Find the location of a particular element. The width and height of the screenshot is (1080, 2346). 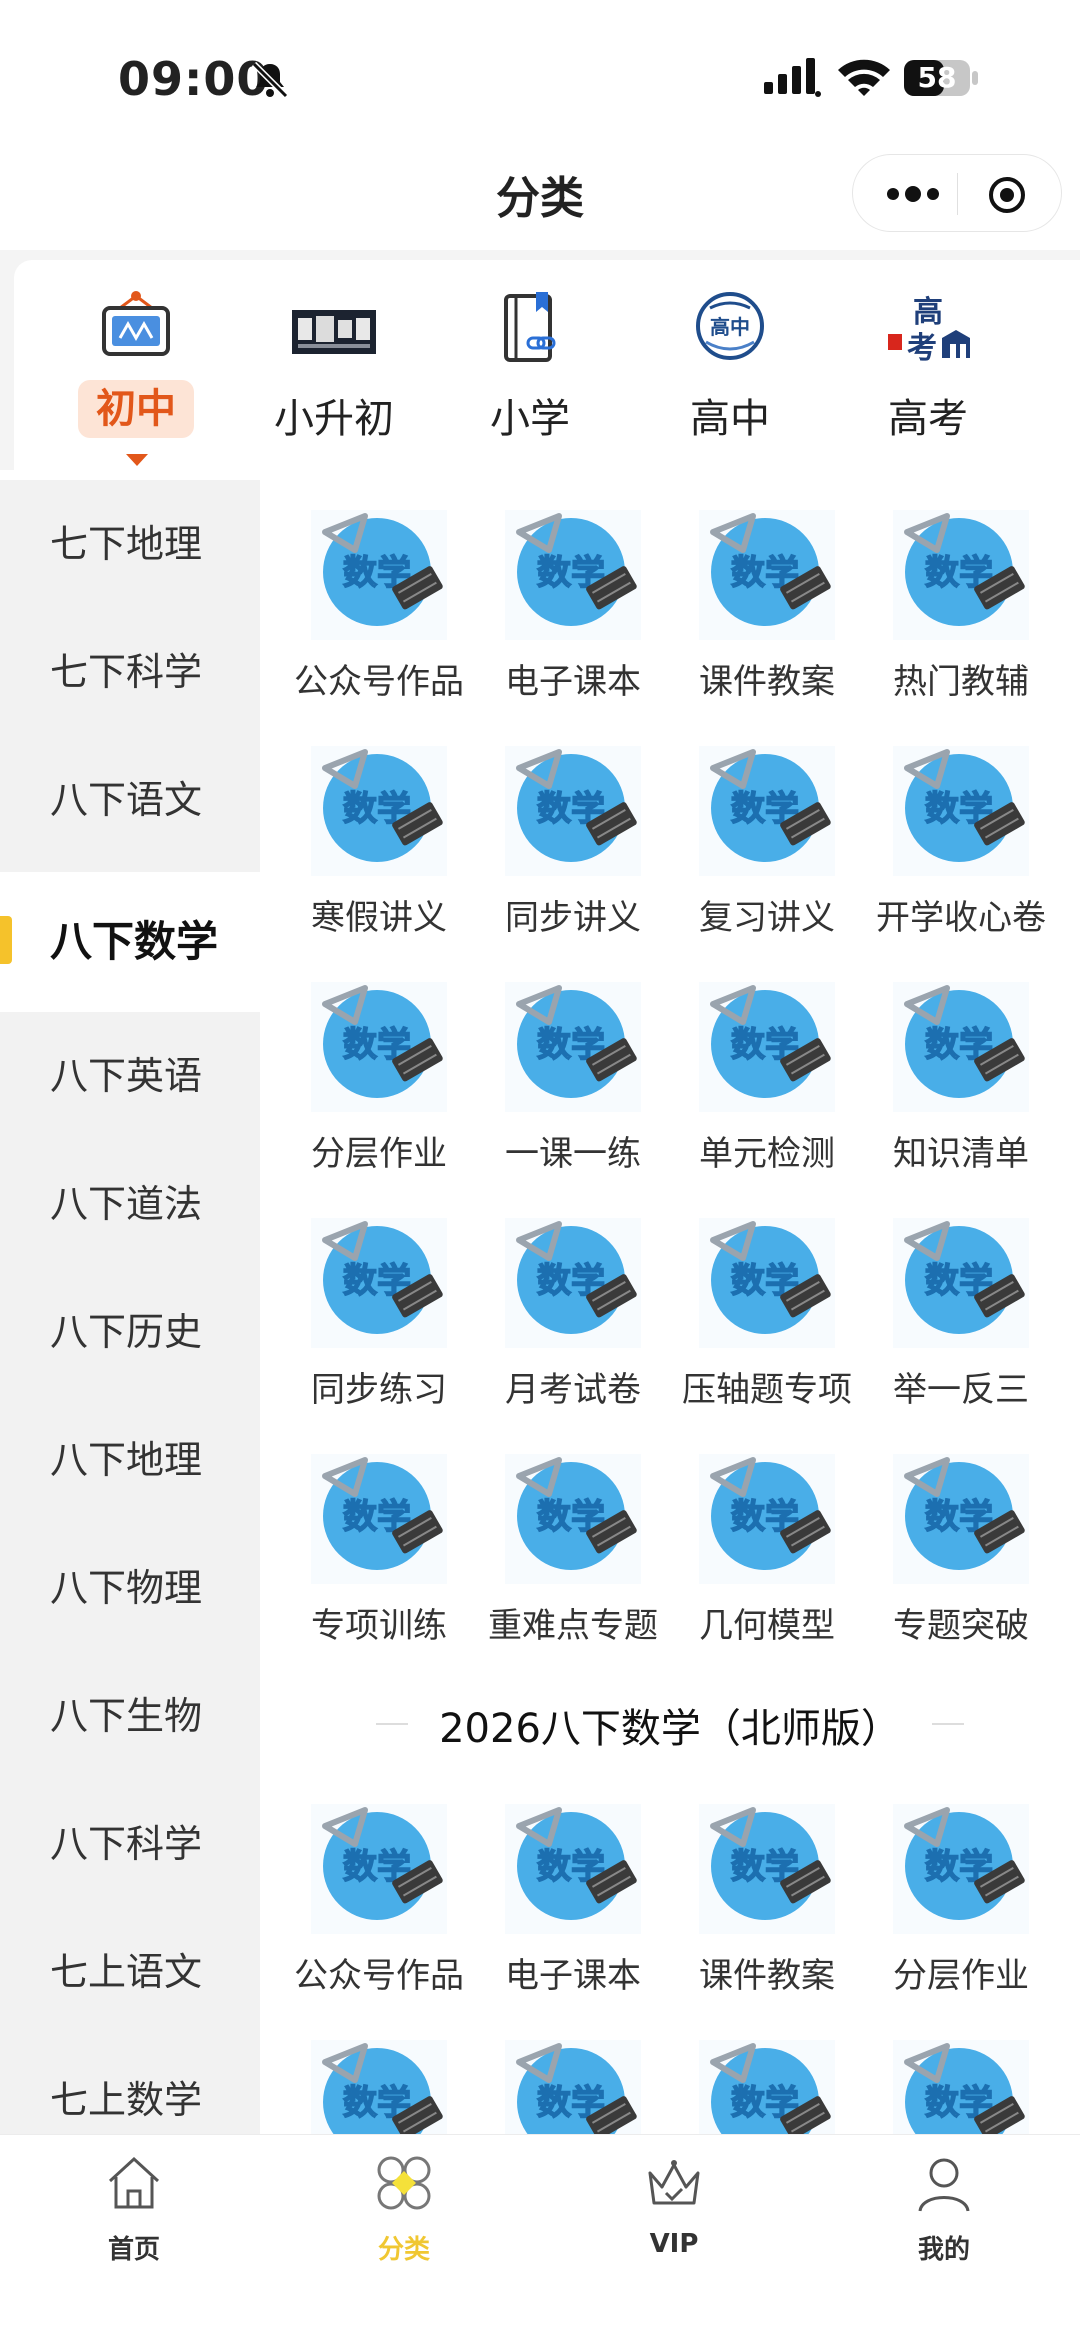

sidebar-item: 七上数学 is located at coordinates (130, 2085).